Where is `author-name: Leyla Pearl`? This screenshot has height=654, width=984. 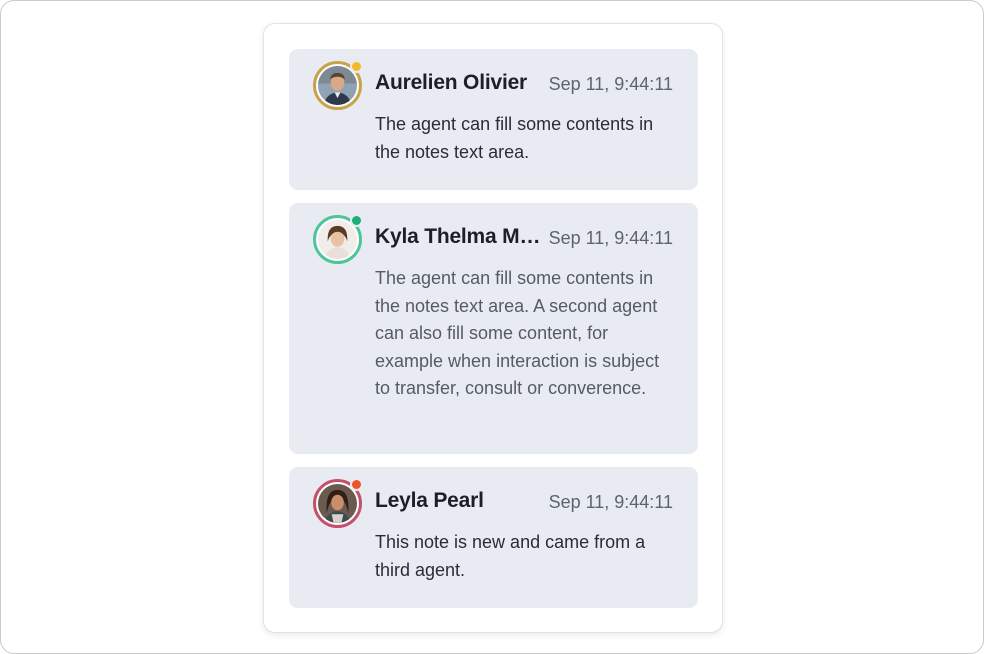
author-name: Leyla Pearl is located at coordinates (429, 500).